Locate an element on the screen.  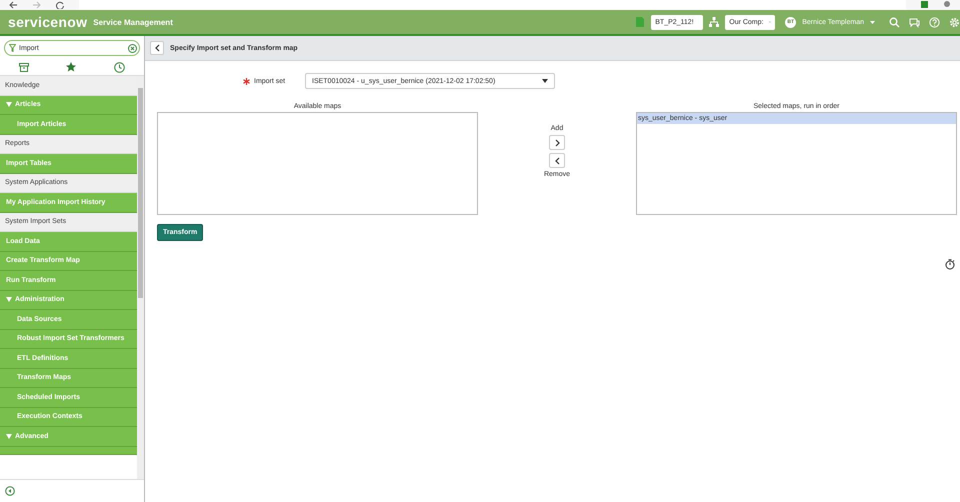
collapse-icon is located at coordinates (10, 491).